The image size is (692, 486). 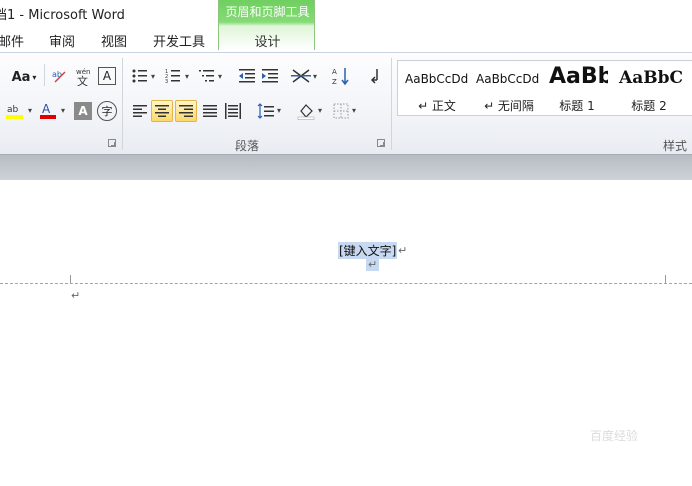 I want to click on distributed-align-icon, so click(x=233, y=111).